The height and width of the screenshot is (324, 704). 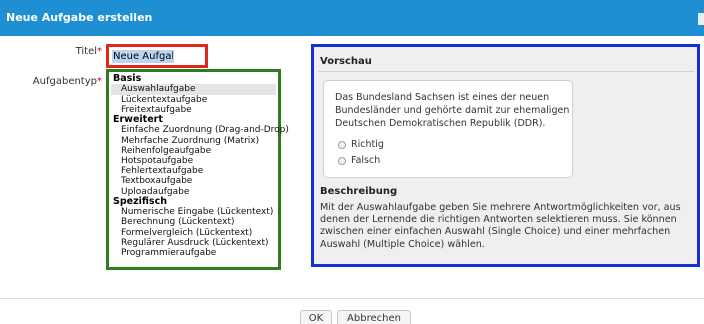 I want to click on list-item: Berechnung (Lückentext), so click(x=193, y=222).